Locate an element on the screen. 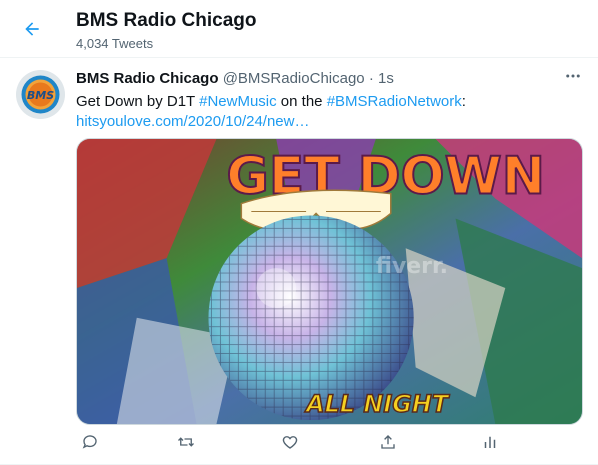  tweet-actions is located at coordinates (291, 444).